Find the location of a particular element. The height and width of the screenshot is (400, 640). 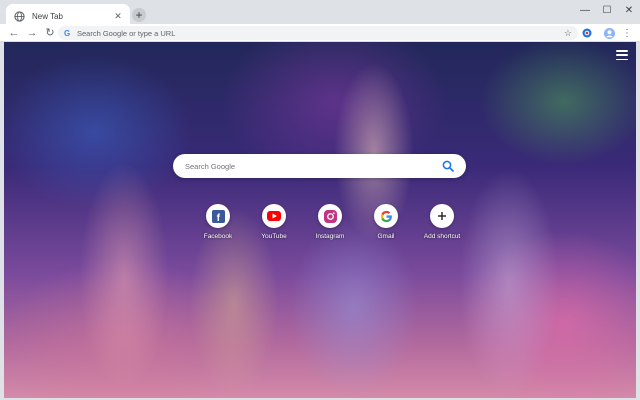

toolbar: ← → ↻ G ☆ ⋮ is located at coordinates (320, 33).